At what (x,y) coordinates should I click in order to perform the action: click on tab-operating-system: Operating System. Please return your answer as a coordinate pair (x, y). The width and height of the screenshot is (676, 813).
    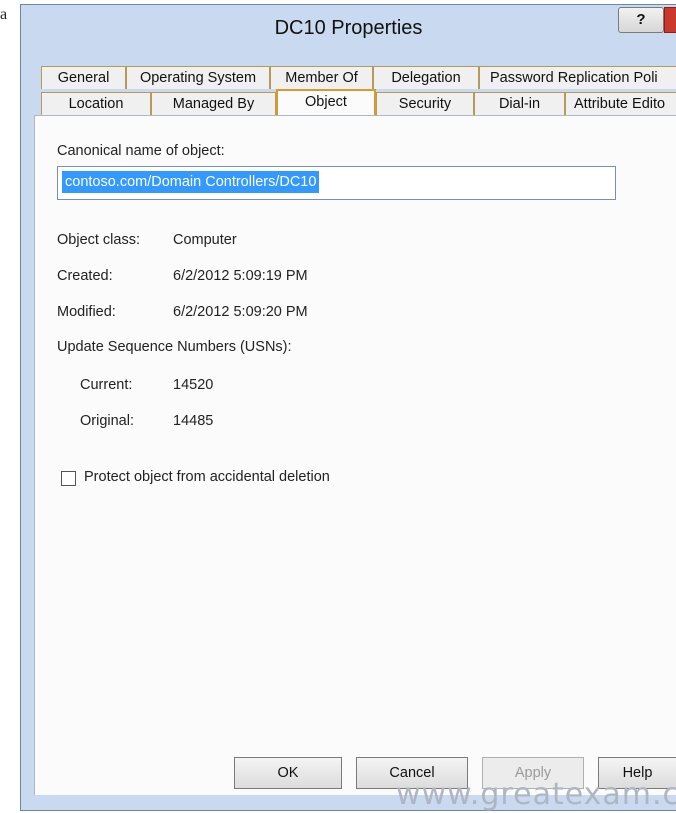
    Looking at the image, I should click on (198, 77).